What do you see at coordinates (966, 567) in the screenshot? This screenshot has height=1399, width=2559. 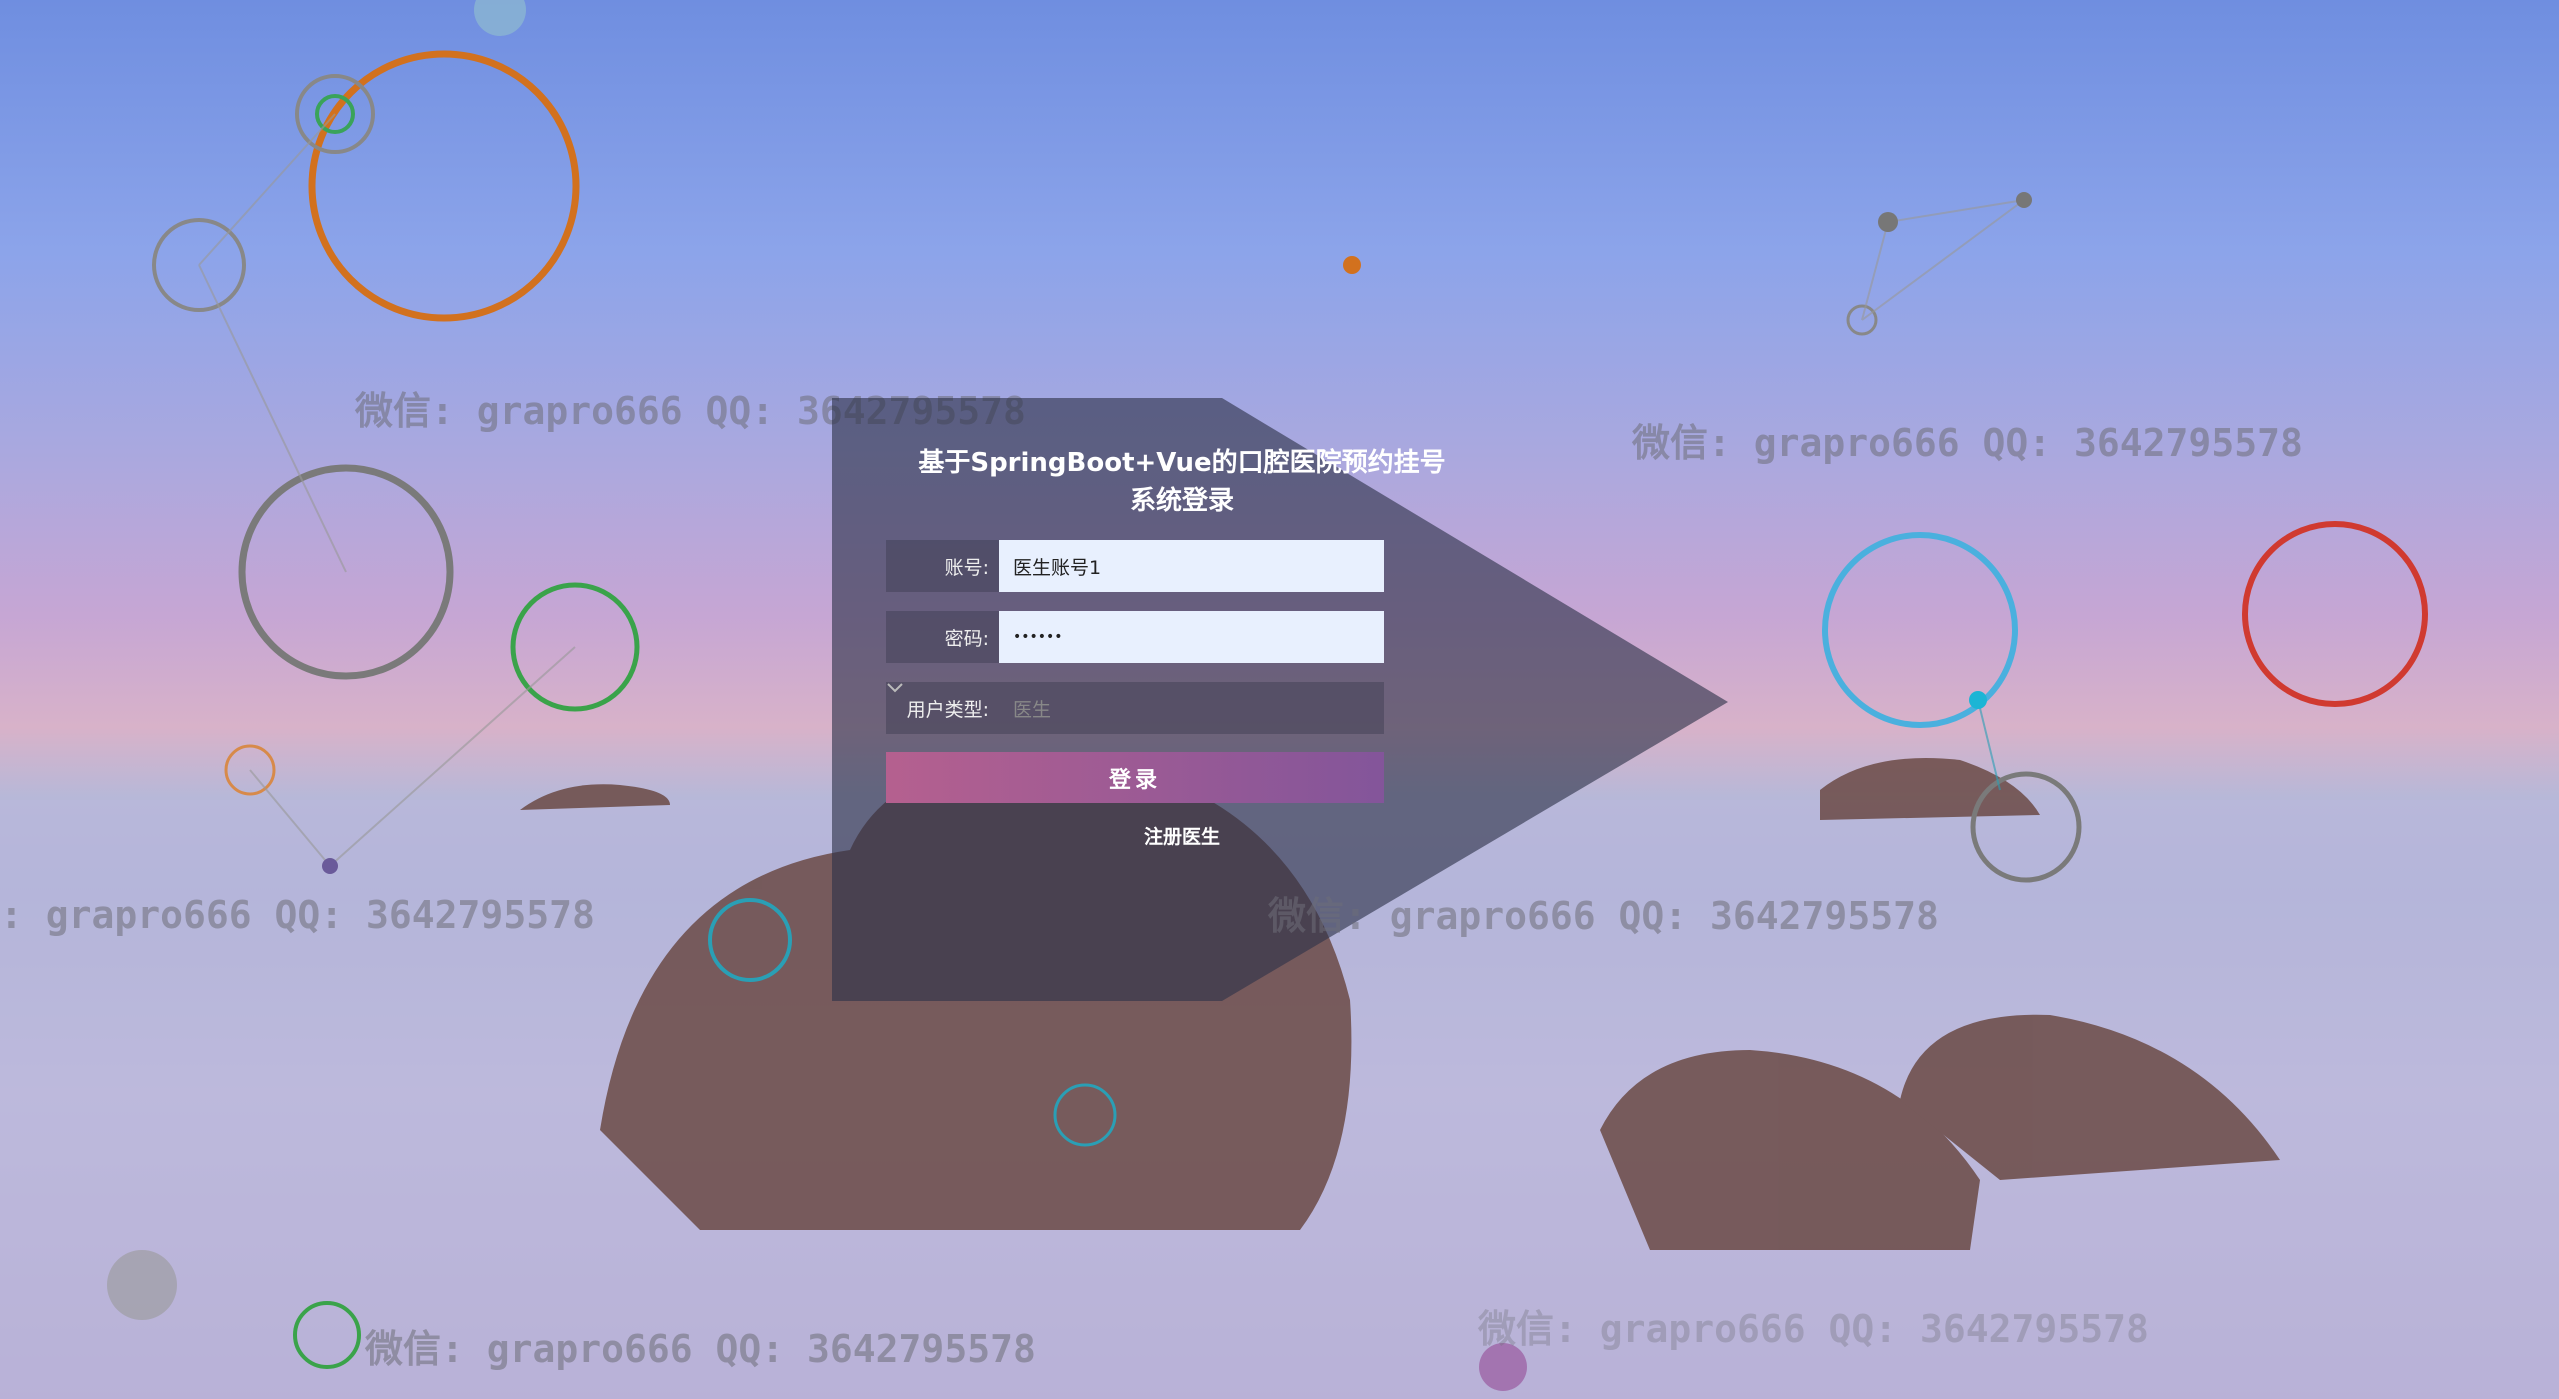 I see `account-label: 账号:` at bounding box center [966, 567].